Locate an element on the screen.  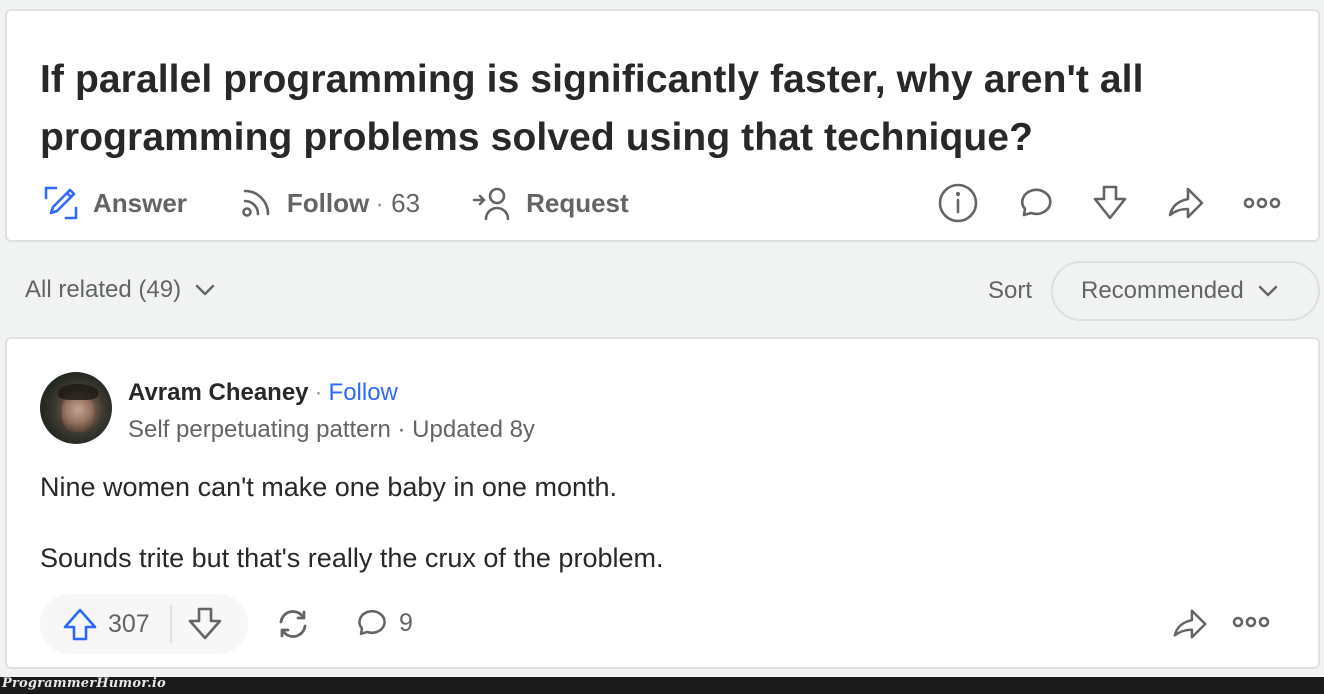
sort-label: Sort is located at coordinates (1010, 290).